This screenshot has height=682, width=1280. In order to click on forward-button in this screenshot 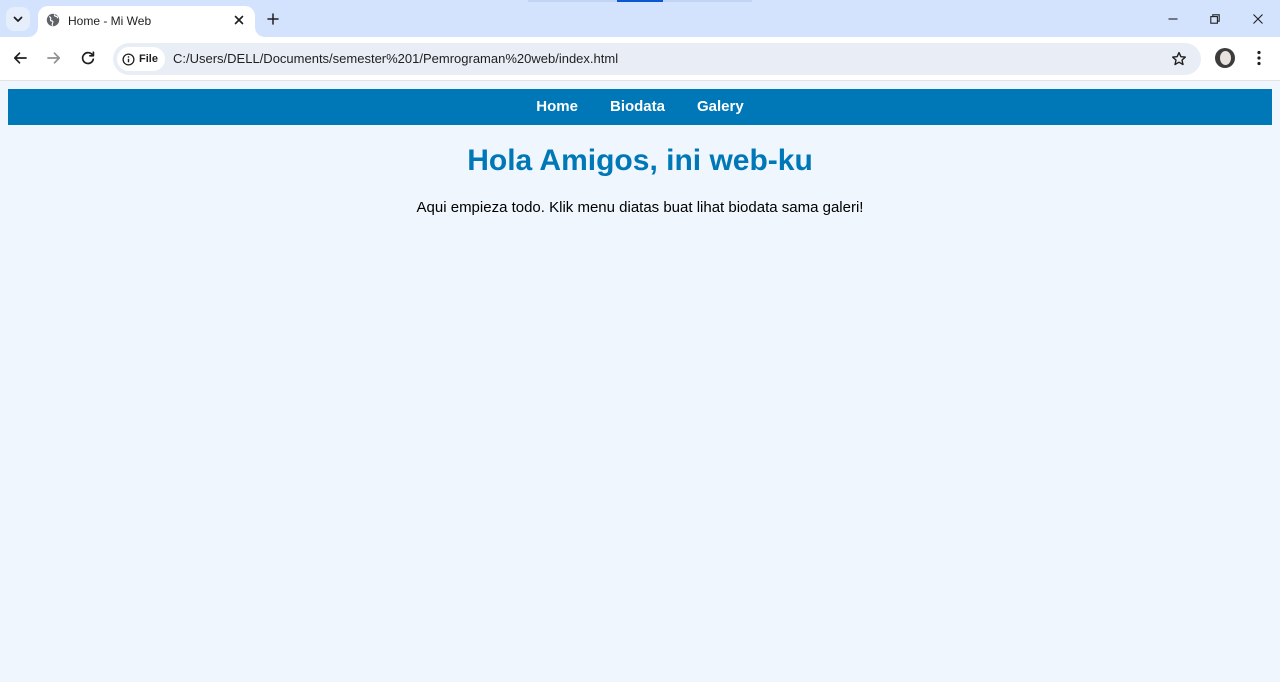, I will do `click(54, 58)`.